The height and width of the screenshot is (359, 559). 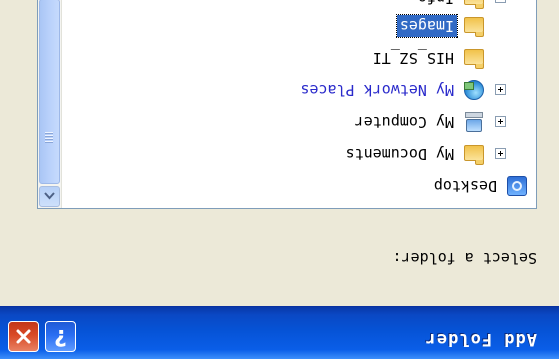 I want to click on computer-icon, so click(x=474, y=122).